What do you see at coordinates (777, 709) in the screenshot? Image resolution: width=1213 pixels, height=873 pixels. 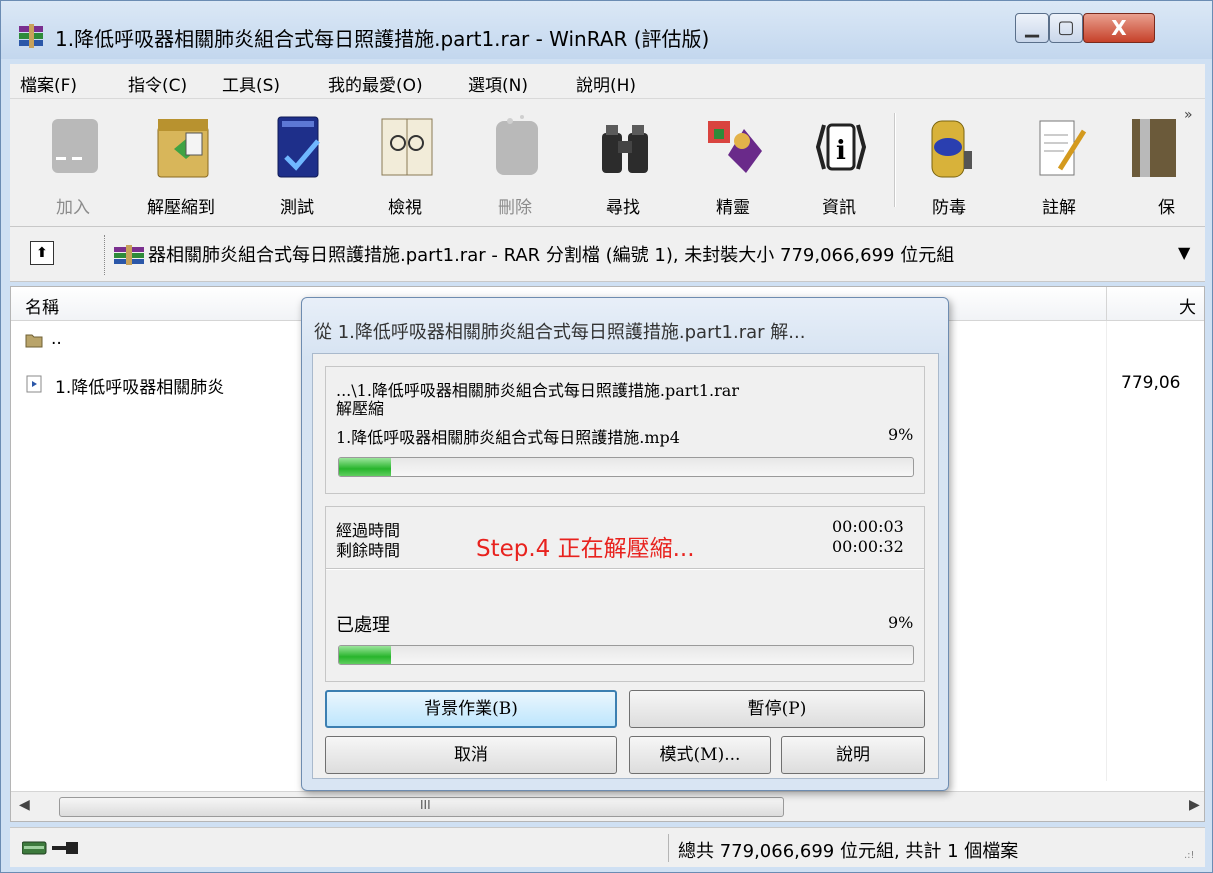 I see `pause-button: 暫停(P)` at bounding box center [777, 709].